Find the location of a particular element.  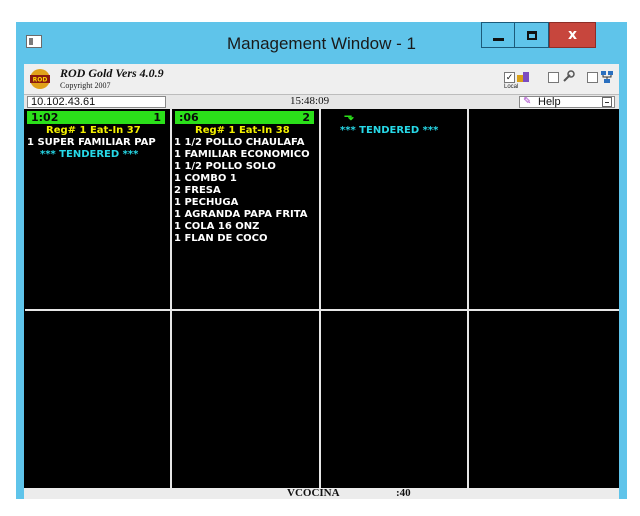

local-toggle: ✓ Local is located at coordinates (518, 80).